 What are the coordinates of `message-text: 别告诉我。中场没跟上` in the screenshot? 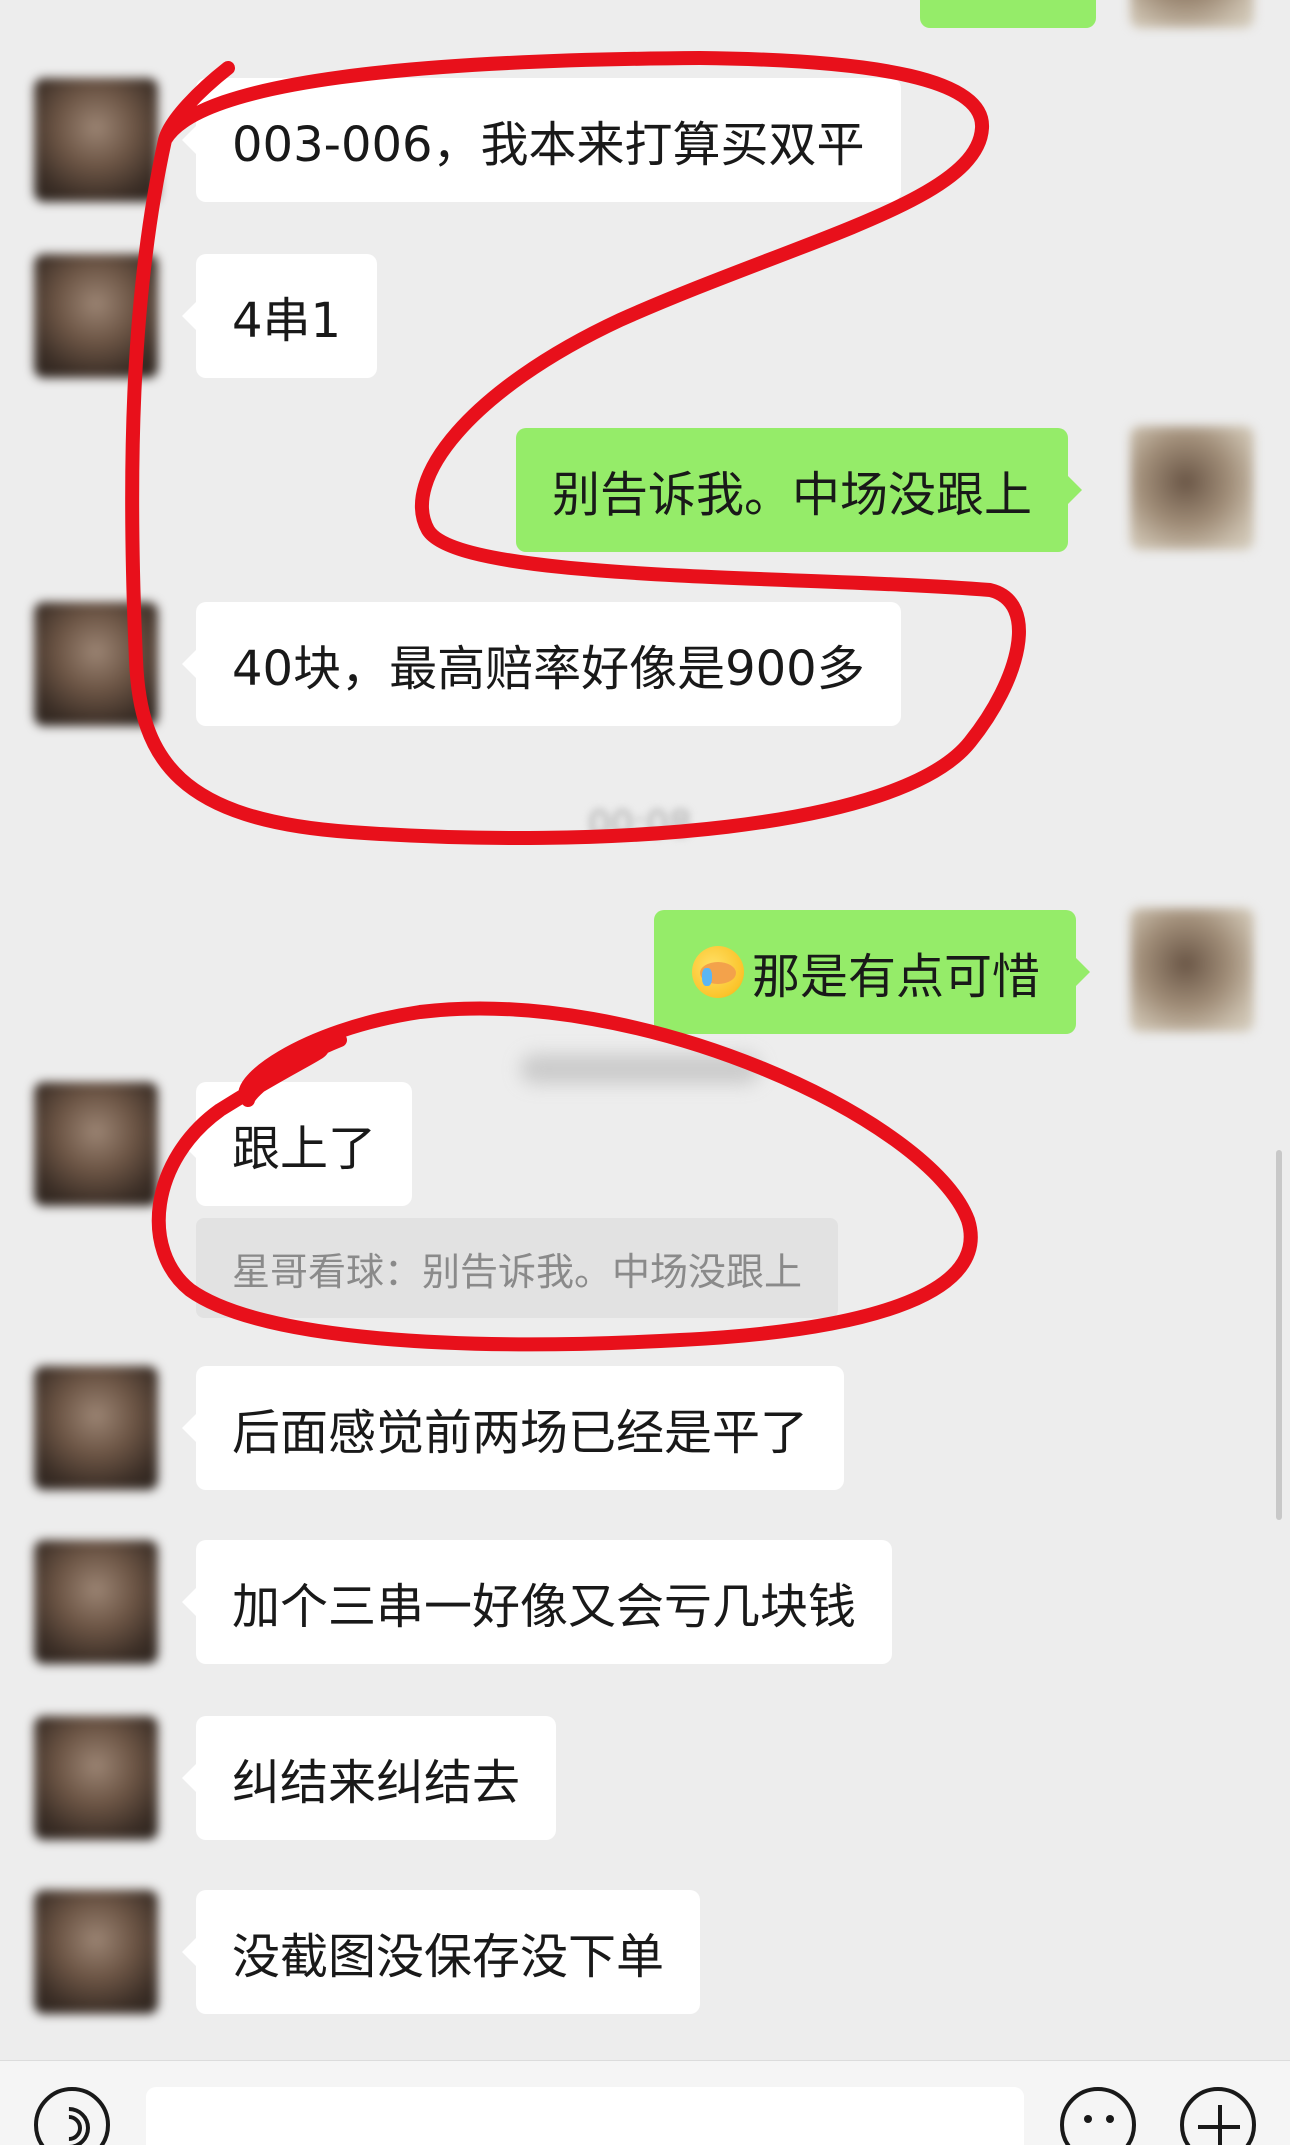 It's located at (792, 495).